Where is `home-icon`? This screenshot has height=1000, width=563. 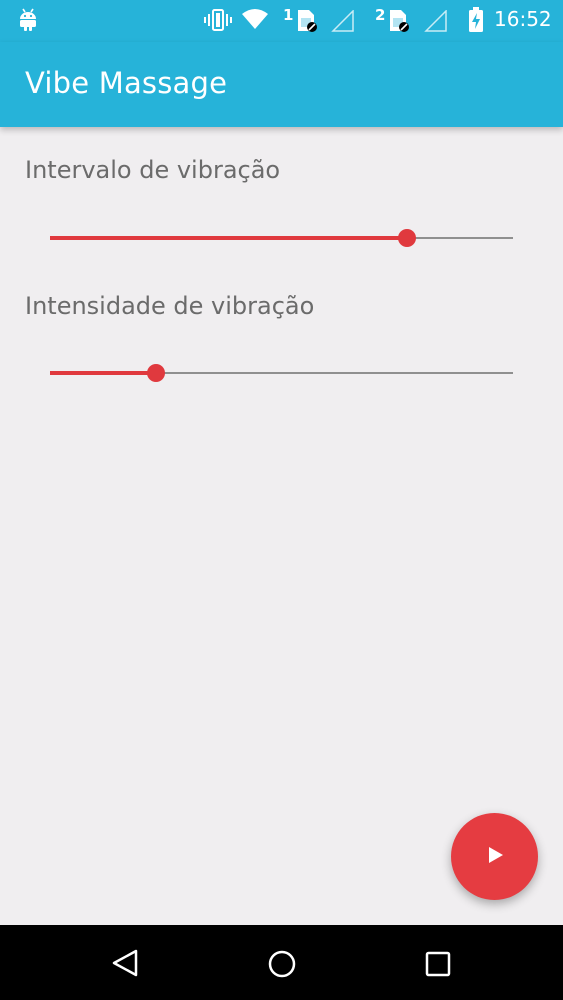
home-icon is located at coordinates (282, 966).